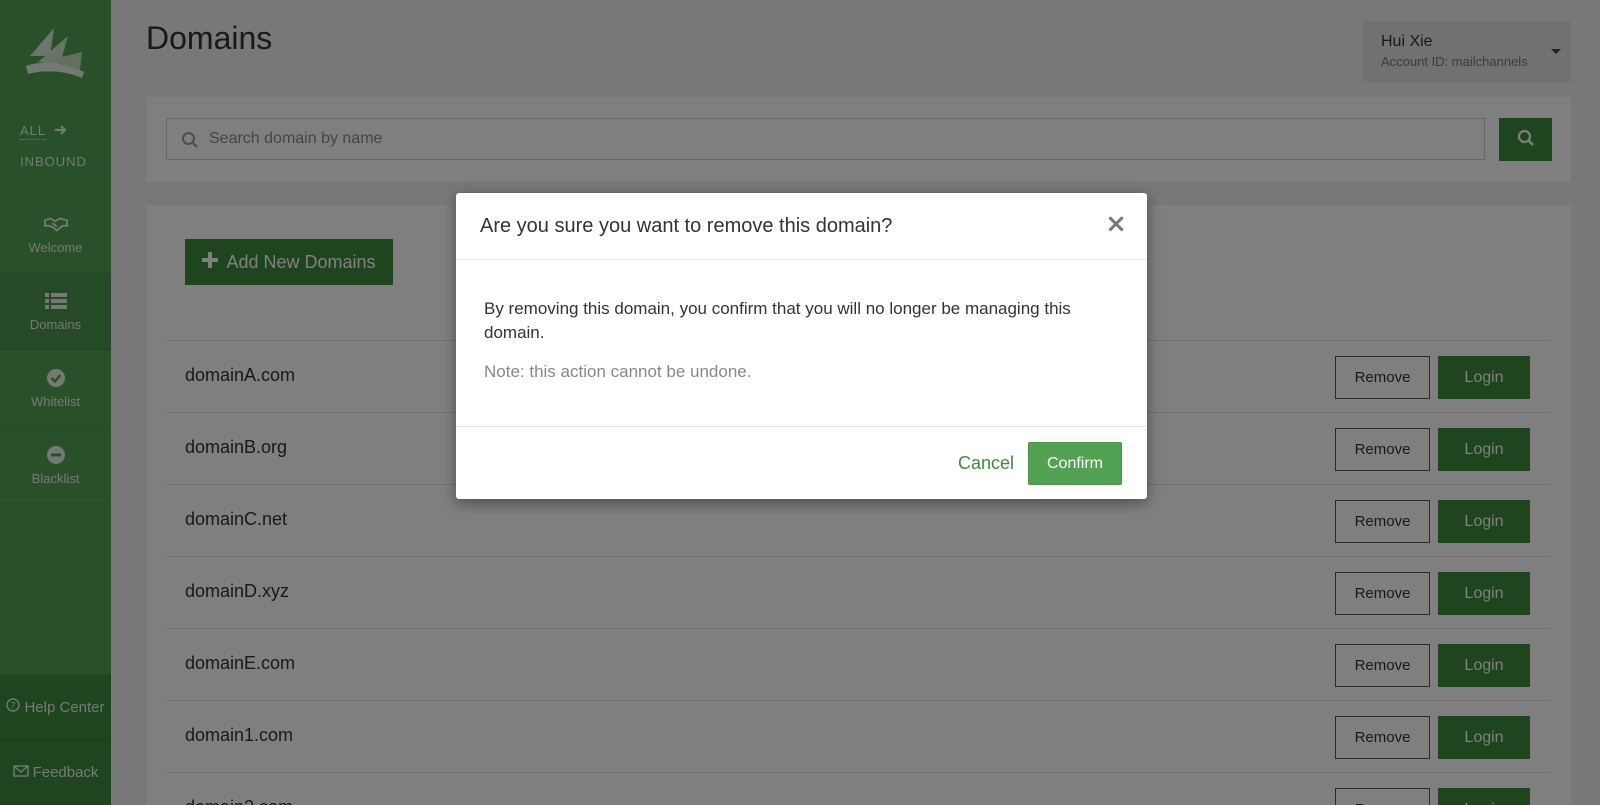  What do you see at coordinates (1116, 224) in the screenshot?
I see `close-icon: ×` at bounding box center [1116, 224].